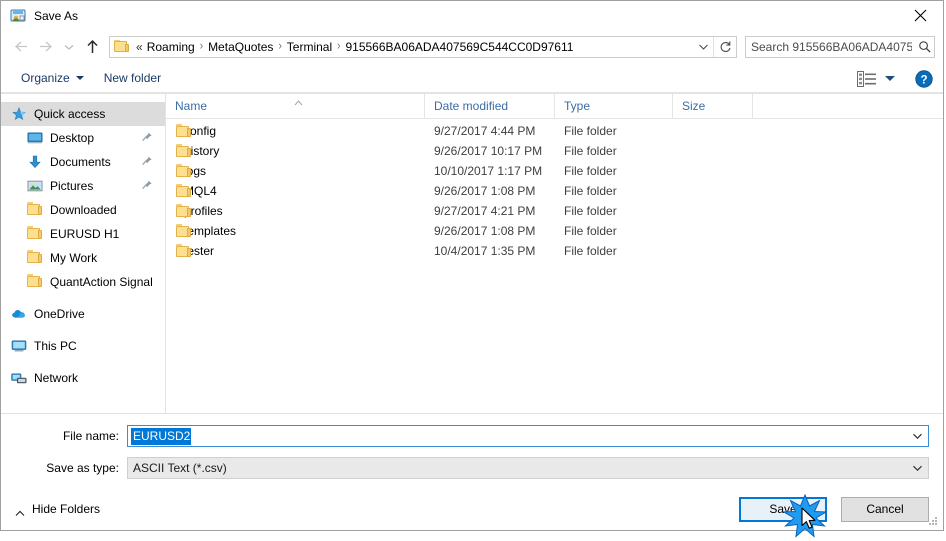 The image size is (946, 541). Describe the element at coordinates (933, 521) in the screenshot. I see `resize-grip-icon` at that location.